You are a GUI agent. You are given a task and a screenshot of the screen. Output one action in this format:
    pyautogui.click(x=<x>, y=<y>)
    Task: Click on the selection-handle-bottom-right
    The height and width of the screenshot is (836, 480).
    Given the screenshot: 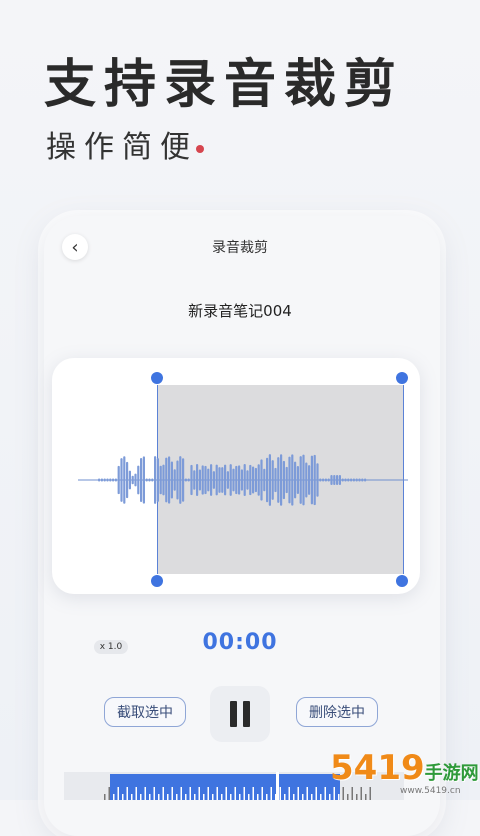 What is the action you would take?
    pyautogui.click(x=402, y=581)
    